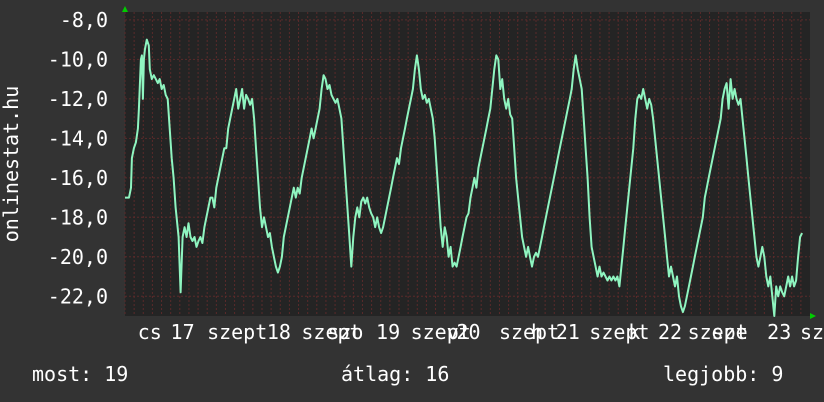  What do you see at coordinates (80, 374) in the screenshot?
I see `current-stat: most: 19` at bounding box center [80, 374].